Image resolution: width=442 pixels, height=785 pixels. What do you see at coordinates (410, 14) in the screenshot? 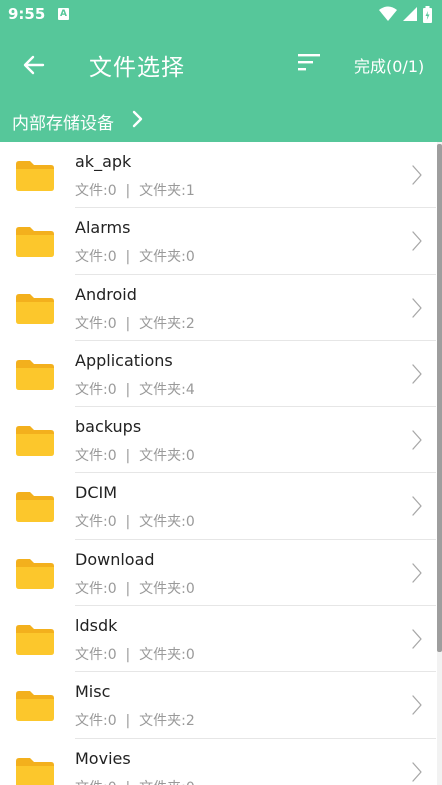
I see `signal-icon` at bounding box center [410, 14].